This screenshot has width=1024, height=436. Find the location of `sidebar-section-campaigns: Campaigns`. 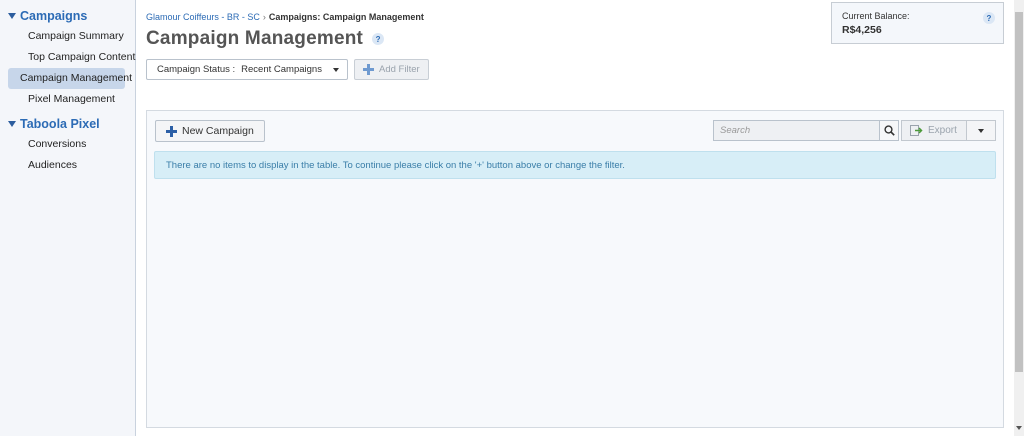

sidebar-section-campaigns: Campaigns is located at coordinates (67, 16).